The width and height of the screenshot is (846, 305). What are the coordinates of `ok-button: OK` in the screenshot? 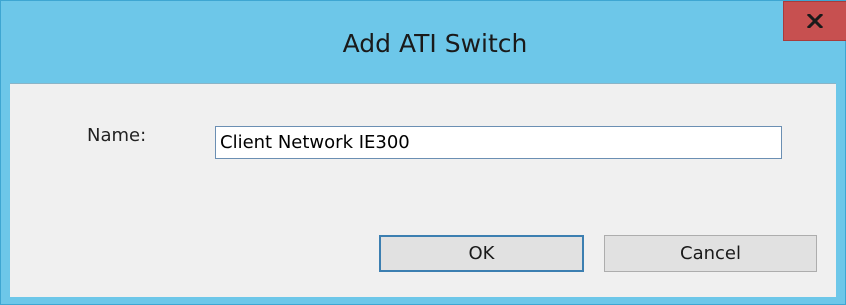 It's located at (481, 253).